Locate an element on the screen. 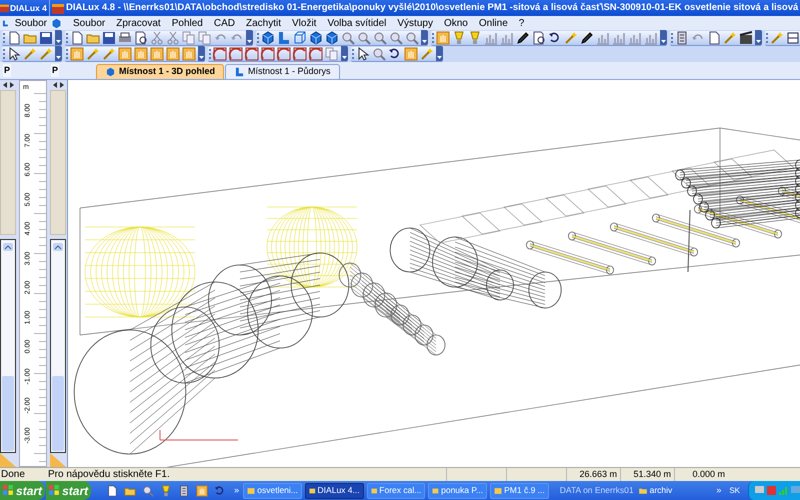  tab: Místnost 1 - 3D pohled is located at coordinates (160, 71).